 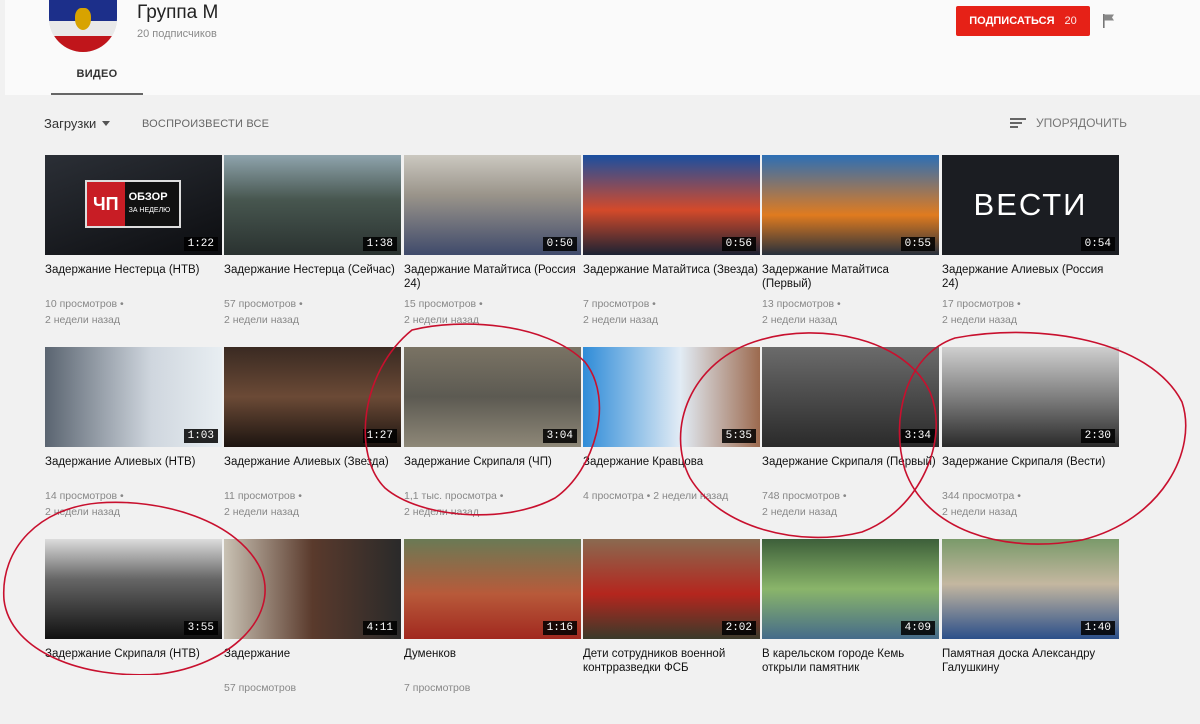 What do you see at coordinates (850, 277) in the screenshot?
I see `video-title: Задержание Матайтиса (Первый)` at bounding box center [850, 277].